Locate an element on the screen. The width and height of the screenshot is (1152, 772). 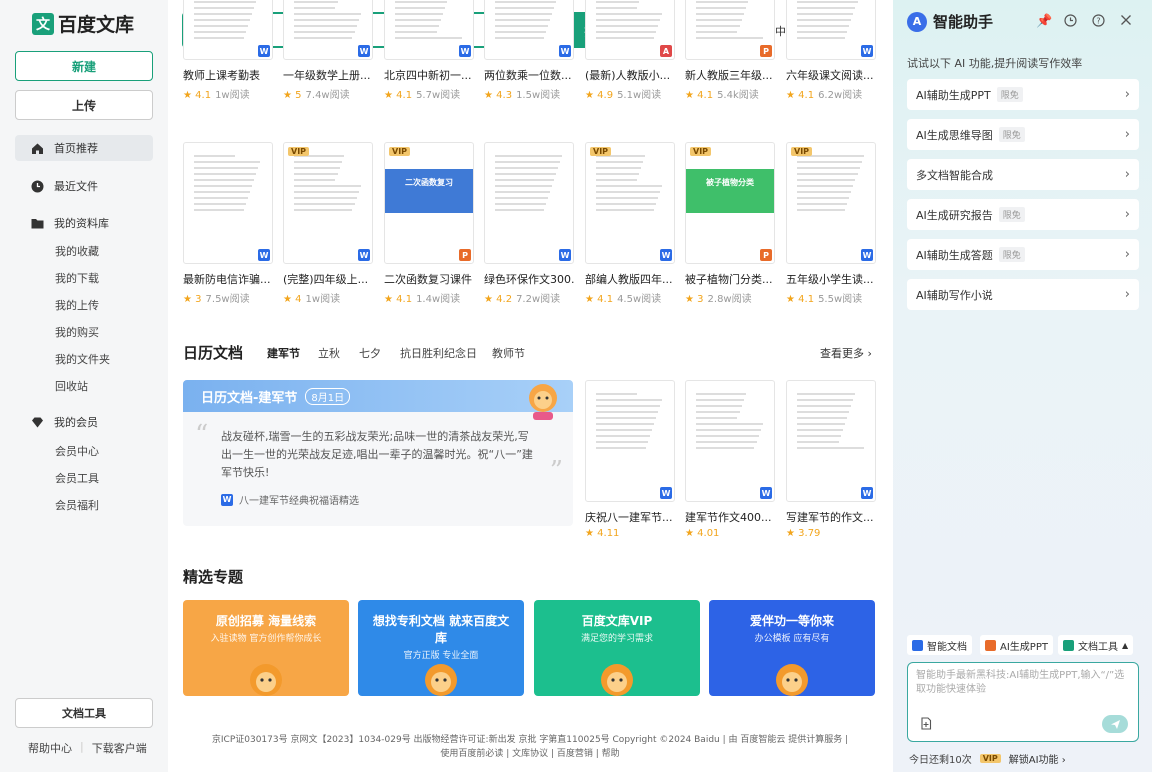
tab-calendar-2: 七夕 is located at coordinates (370, 353).